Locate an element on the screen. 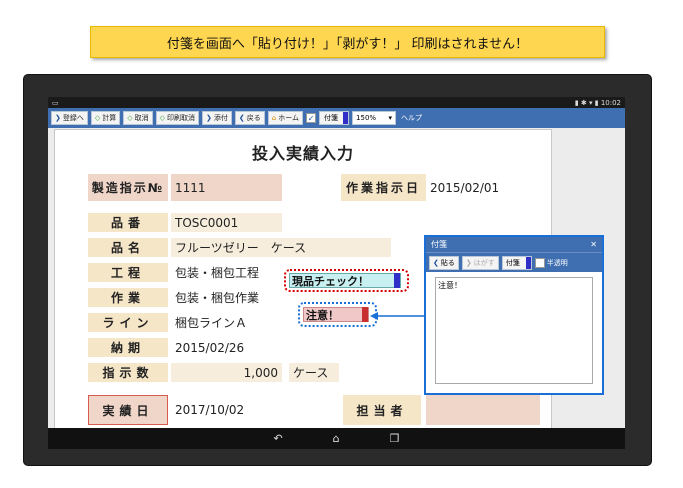  panel-toolbar: ❮ 貼る ❯ はがす 付箋 半透明 is located at coordinates (514, 262).